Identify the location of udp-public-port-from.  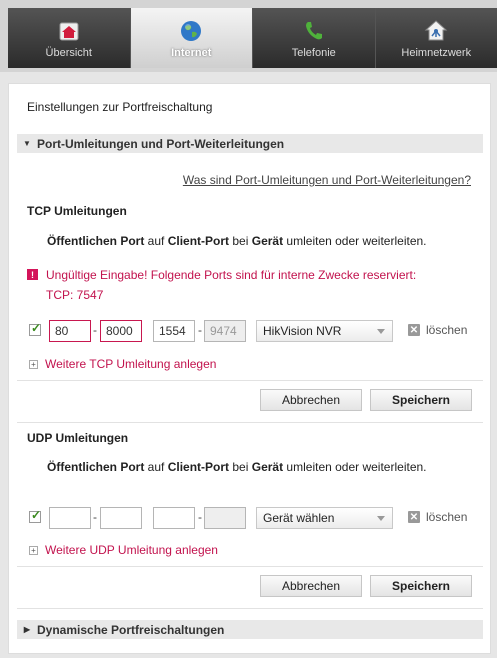
(70, 518).